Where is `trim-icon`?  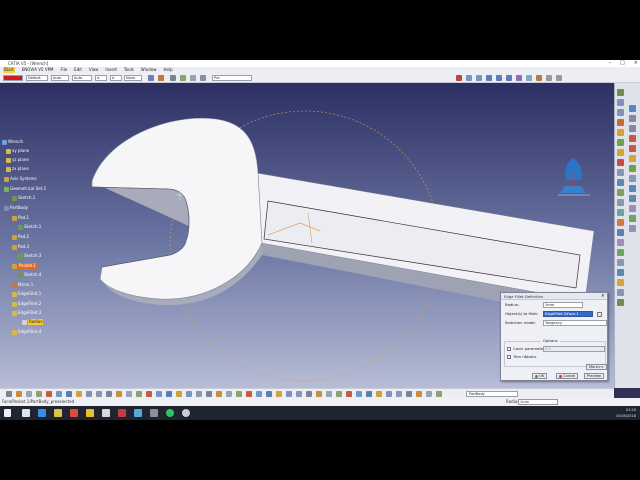
trim-icon is located at coordinates (632, 178).